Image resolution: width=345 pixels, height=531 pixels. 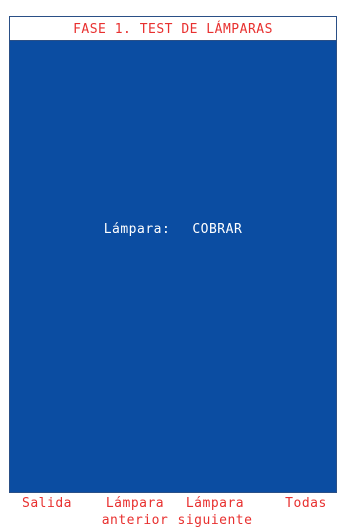 I want to click on next-lamp-label-line1: Lámpara, so click(x=215, y=503).